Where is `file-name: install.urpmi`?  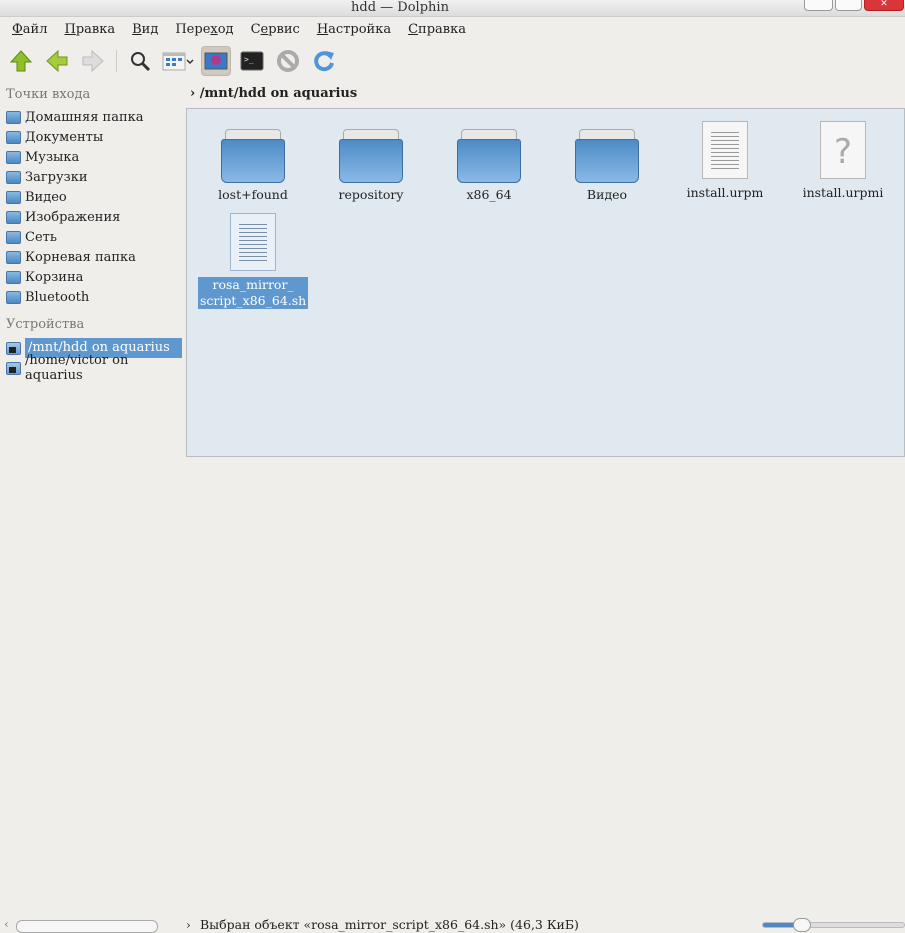
file-name: install.urpmi is located at coordinates (843, 192).